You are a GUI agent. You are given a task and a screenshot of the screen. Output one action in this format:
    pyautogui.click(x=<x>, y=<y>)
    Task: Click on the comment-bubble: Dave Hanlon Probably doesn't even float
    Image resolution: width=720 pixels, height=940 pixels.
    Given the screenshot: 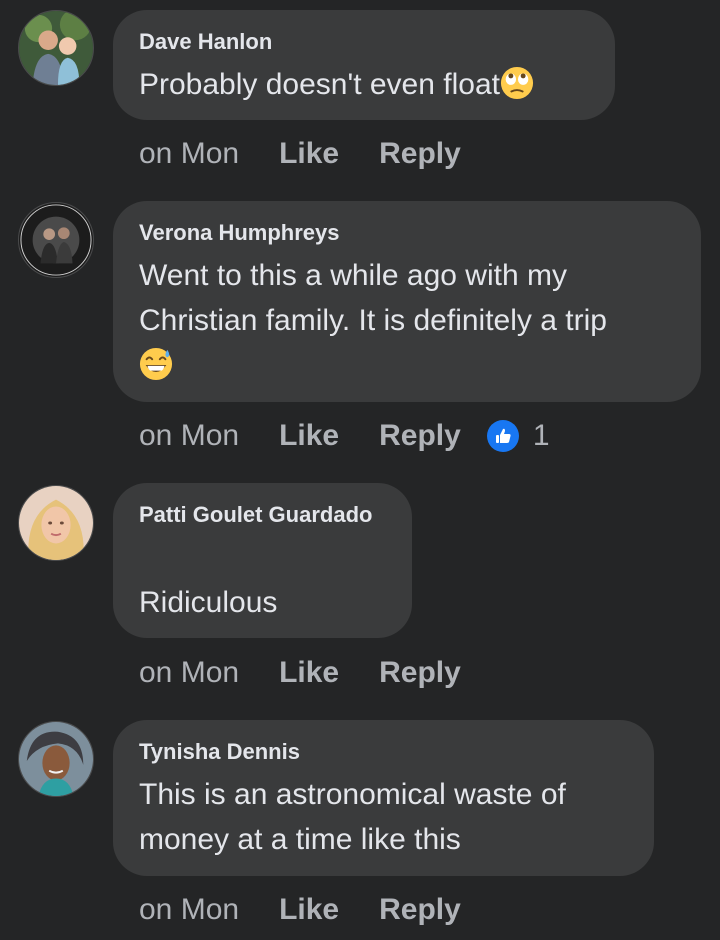 What is the action you would take?
    pyautogui.click(x=364, y=65)
    